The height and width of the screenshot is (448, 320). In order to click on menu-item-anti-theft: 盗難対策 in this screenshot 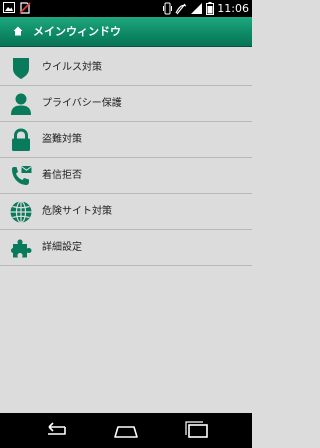, I will do `click(126, 140)`.